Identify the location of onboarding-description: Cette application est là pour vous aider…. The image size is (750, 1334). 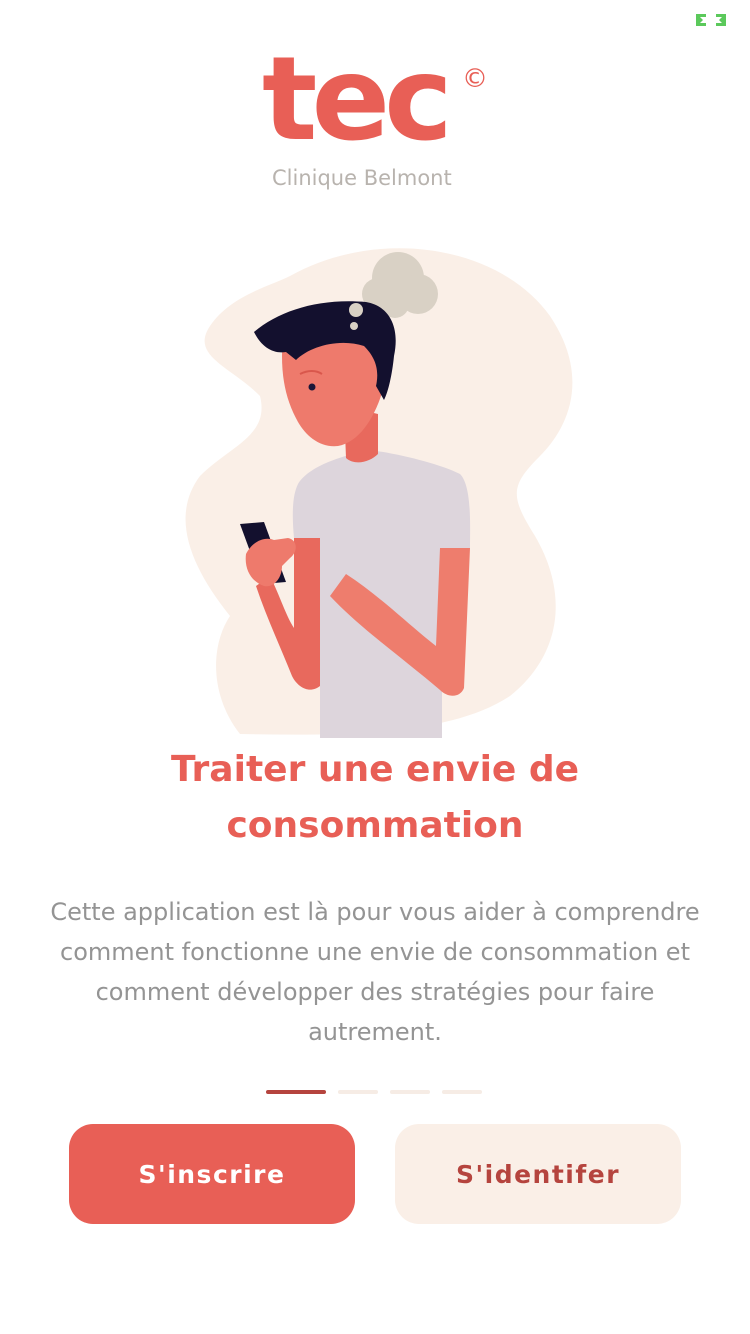
(375, 972).